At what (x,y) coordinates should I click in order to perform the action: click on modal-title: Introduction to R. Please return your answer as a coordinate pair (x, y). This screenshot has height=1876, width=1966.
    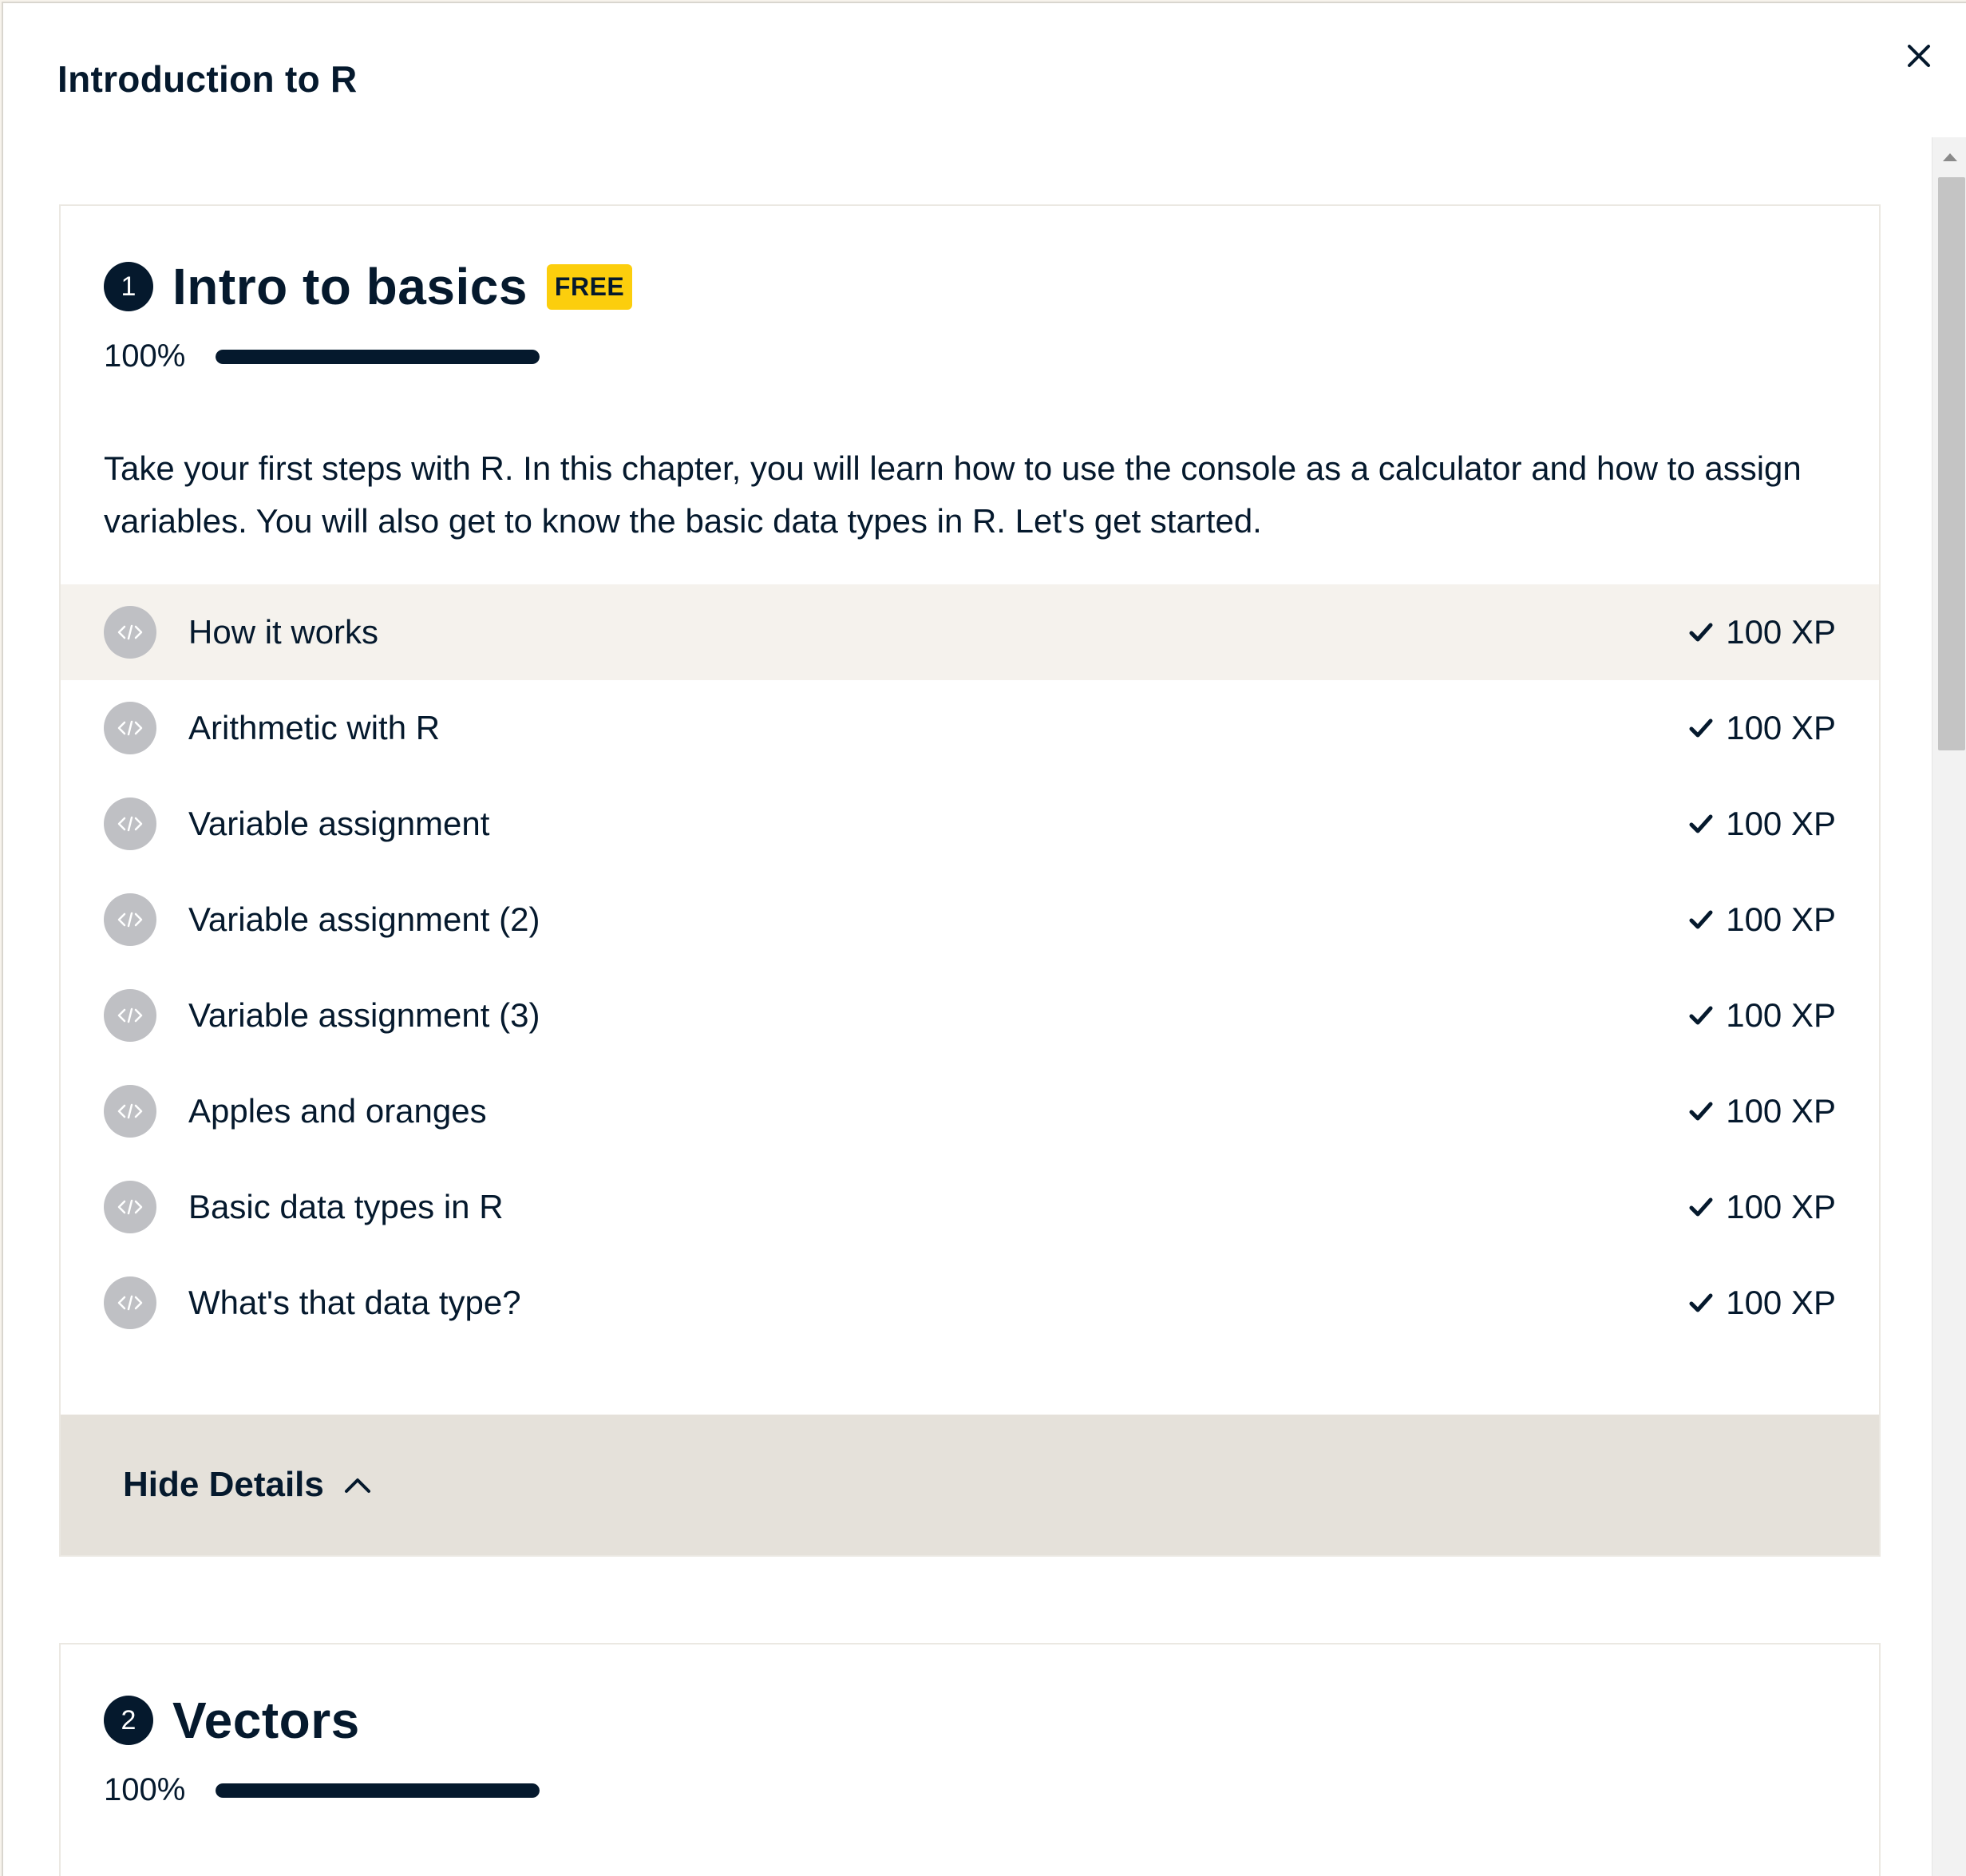
    Looking at the image, I should click on (207, 79).